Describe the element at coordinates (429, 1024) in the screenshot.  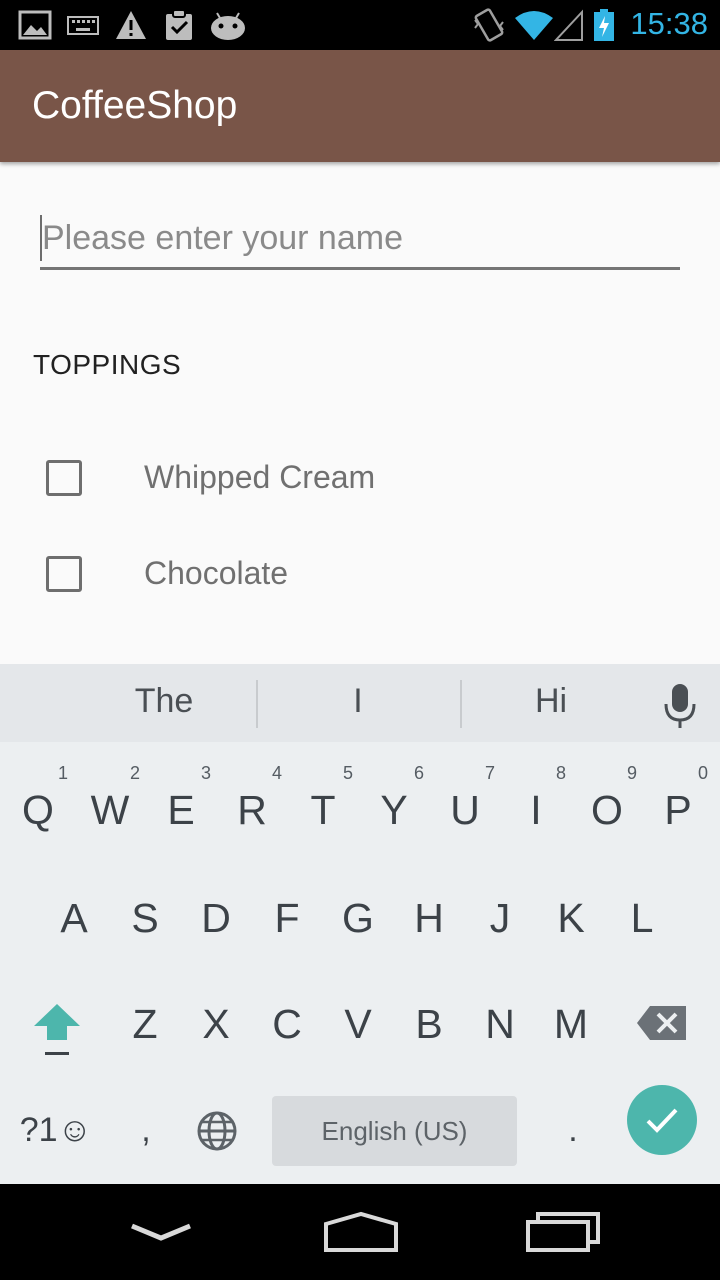
I see `key-b: B` at that location.